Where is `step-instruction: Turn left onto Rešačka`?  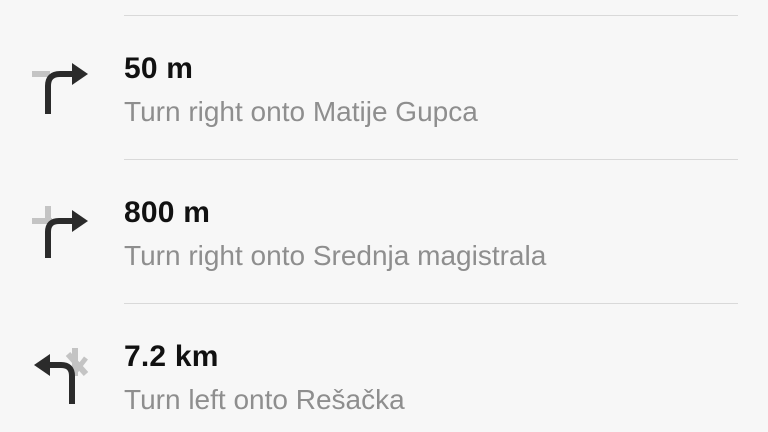
step-instruction: Turn left onto Rešačka is located at coordinates (264, 399).